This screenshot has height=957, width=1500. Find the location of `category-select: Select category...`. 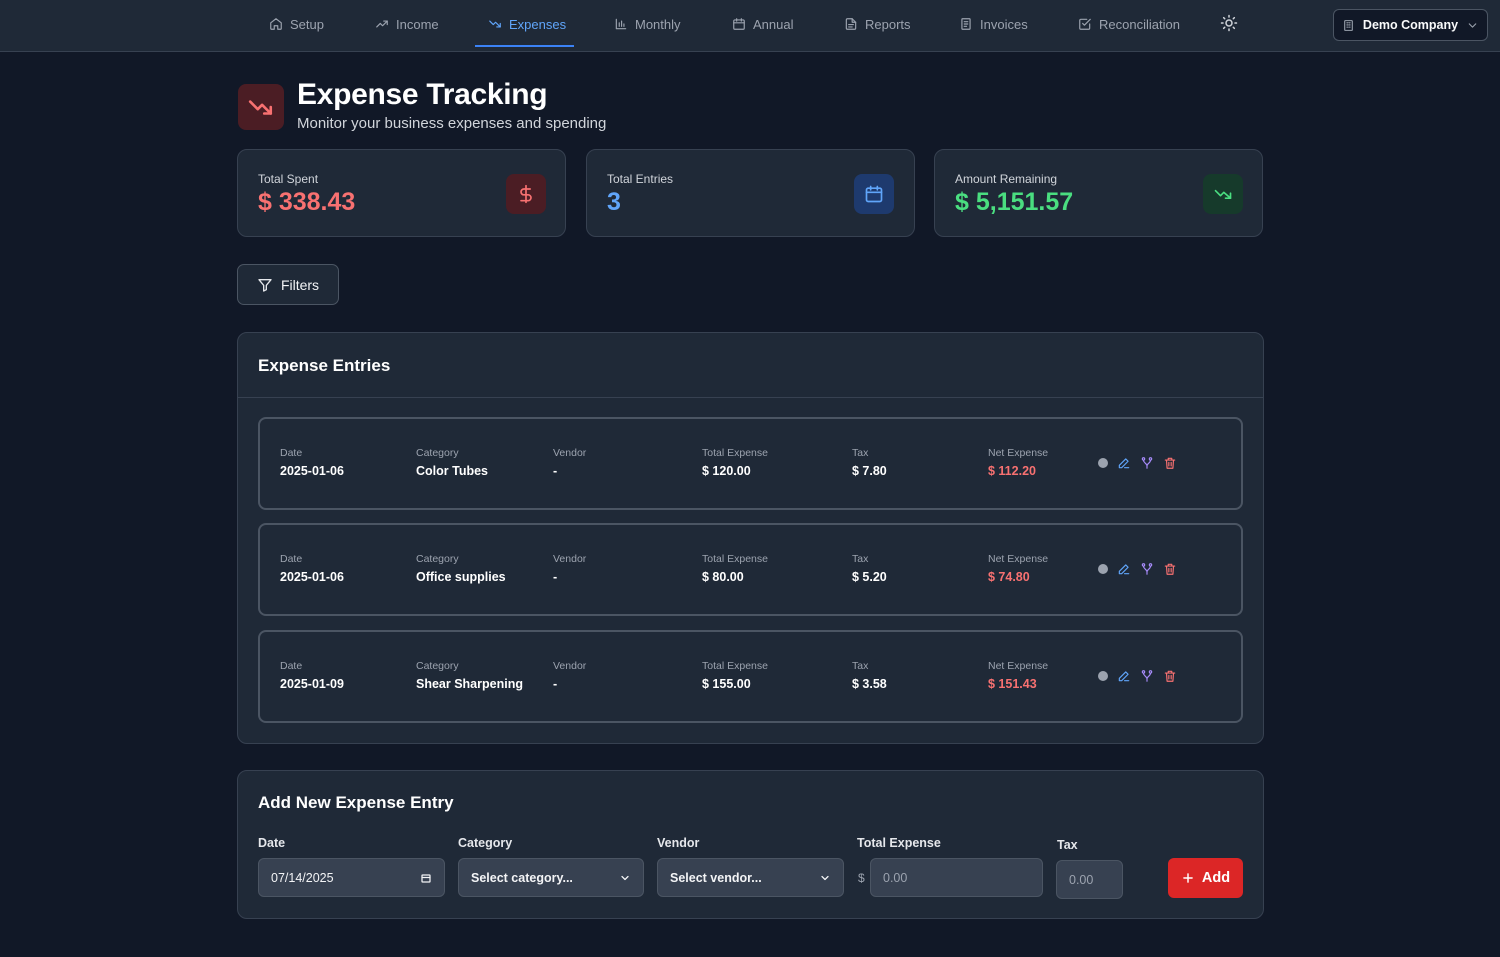

category-select: Select category... is located at coordinates (551, 877).